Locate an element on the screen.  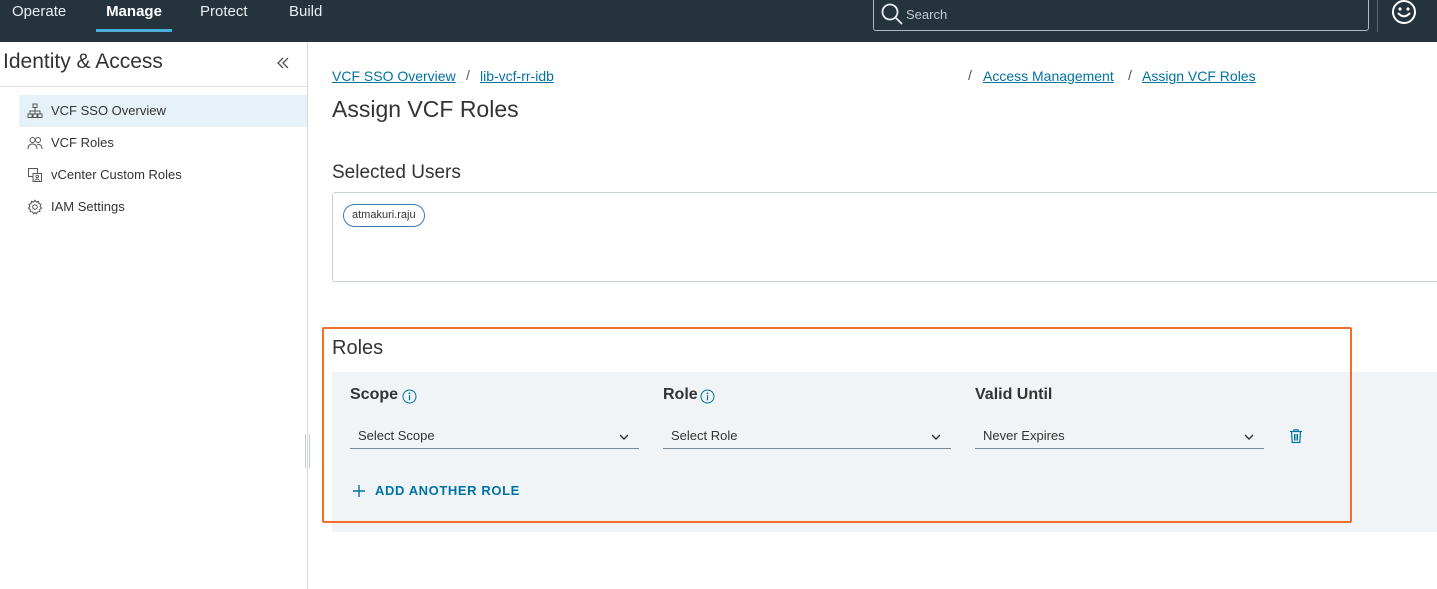
search-input is located at coordinates (1126, 14).